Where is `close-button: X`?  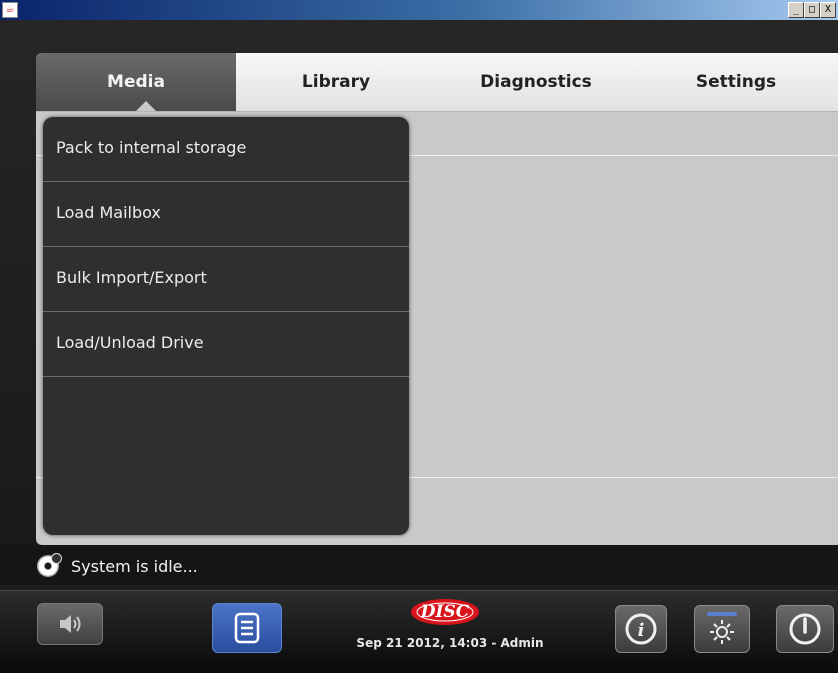
close-button: X is located at coordinates (828, 10).